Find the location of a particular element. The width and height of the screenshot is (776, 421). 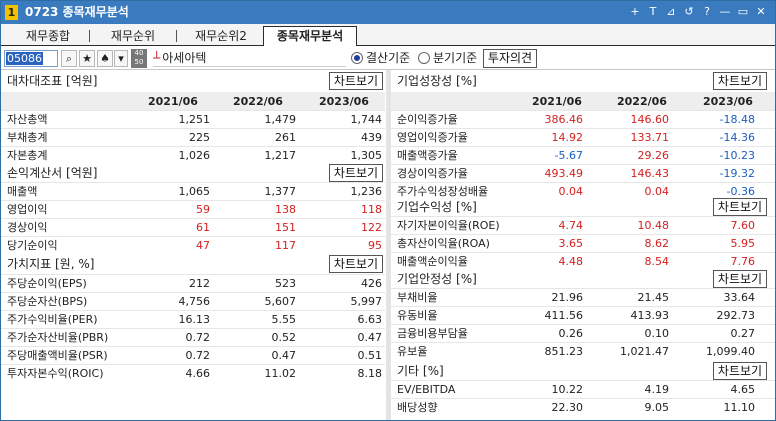

year-label: 2023/06 is located at coordinates (344, 101).